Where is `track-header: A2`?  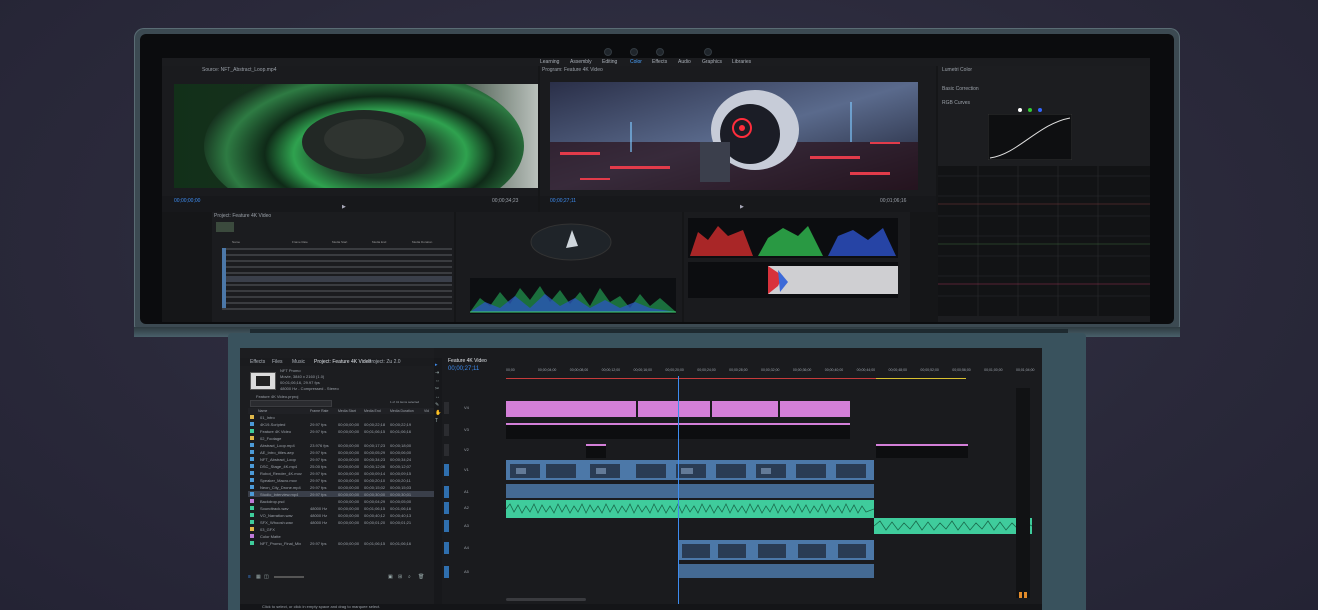 track-header: A2 is located at coordinates (474, 508).